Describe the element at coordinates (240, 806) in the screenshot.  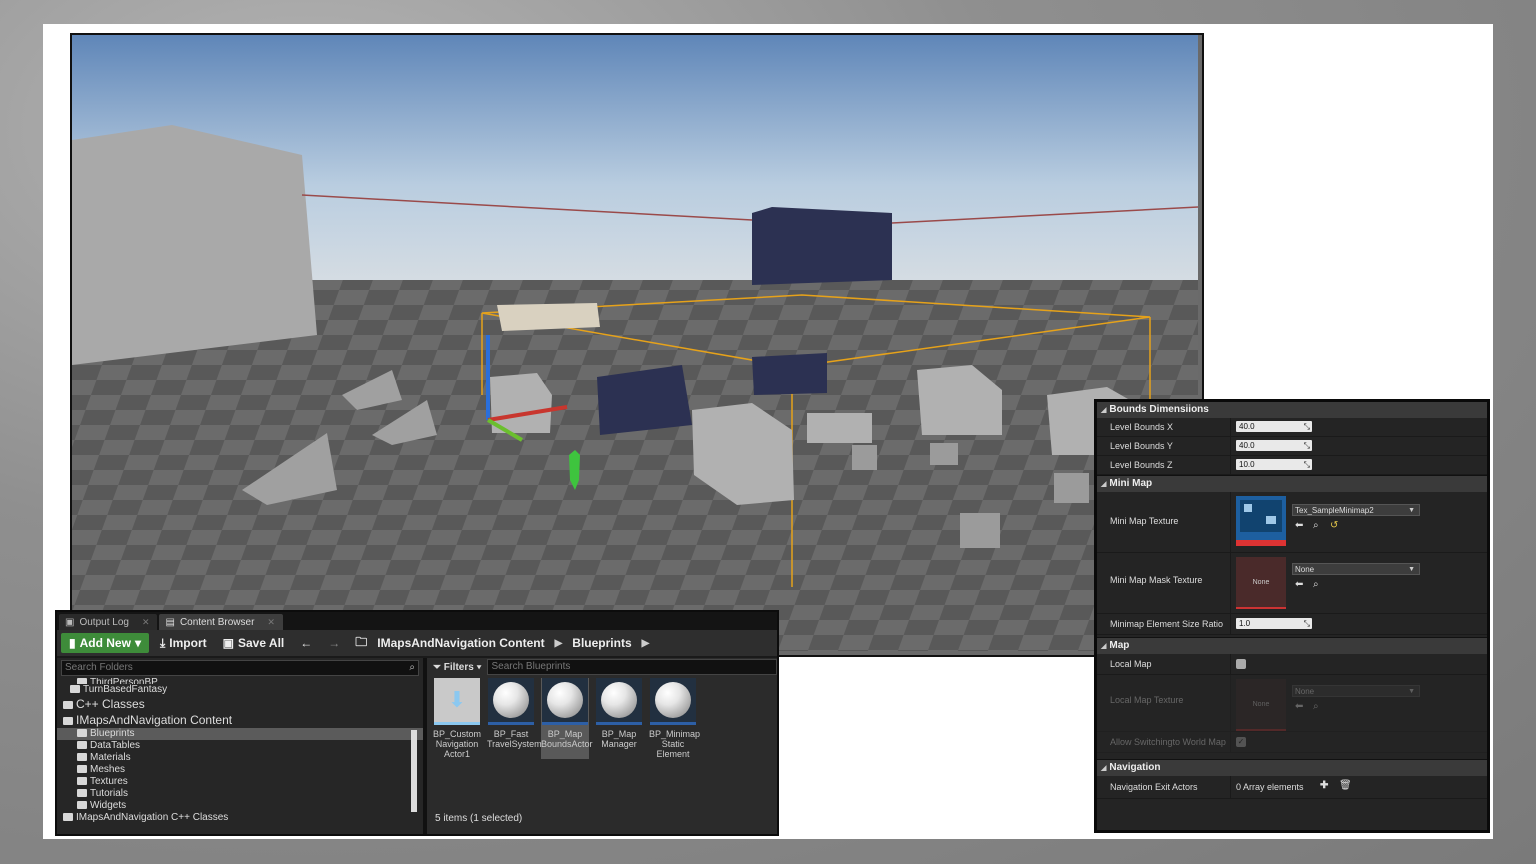
I see `folder-tree-item: Widgets` at that location.